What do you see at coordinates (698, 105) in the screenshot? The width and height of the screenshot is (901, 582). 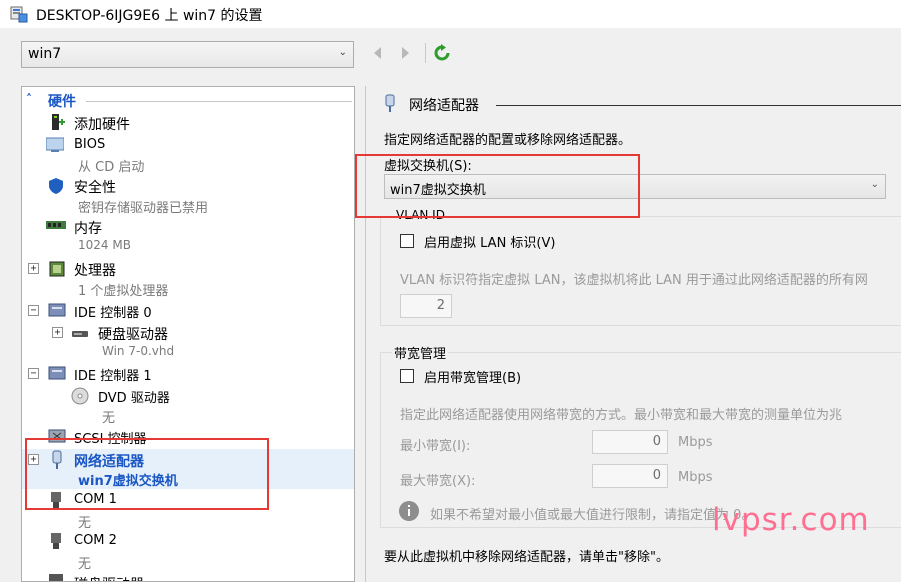 I see `heading-rule` at bounding box center [698, 105].